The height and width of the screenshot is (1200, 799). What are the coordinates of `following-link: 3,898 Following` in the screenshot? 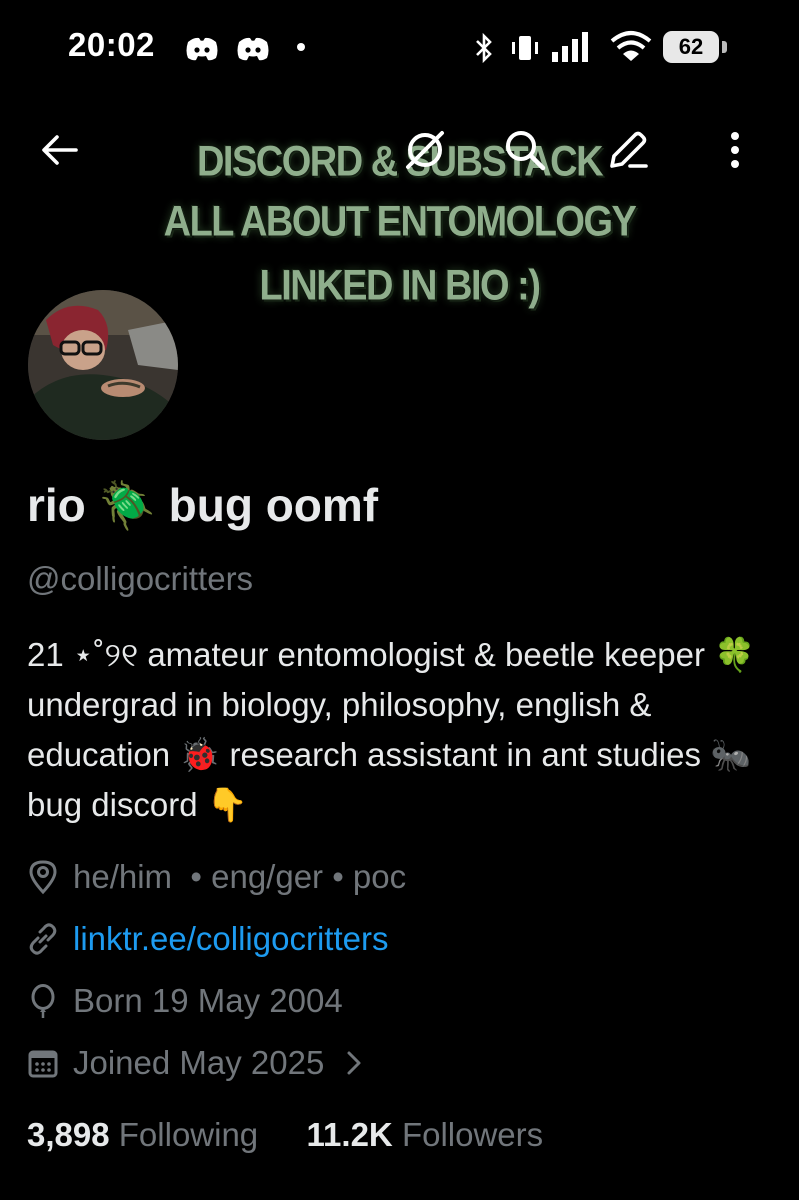 It's located at (142, 1134).